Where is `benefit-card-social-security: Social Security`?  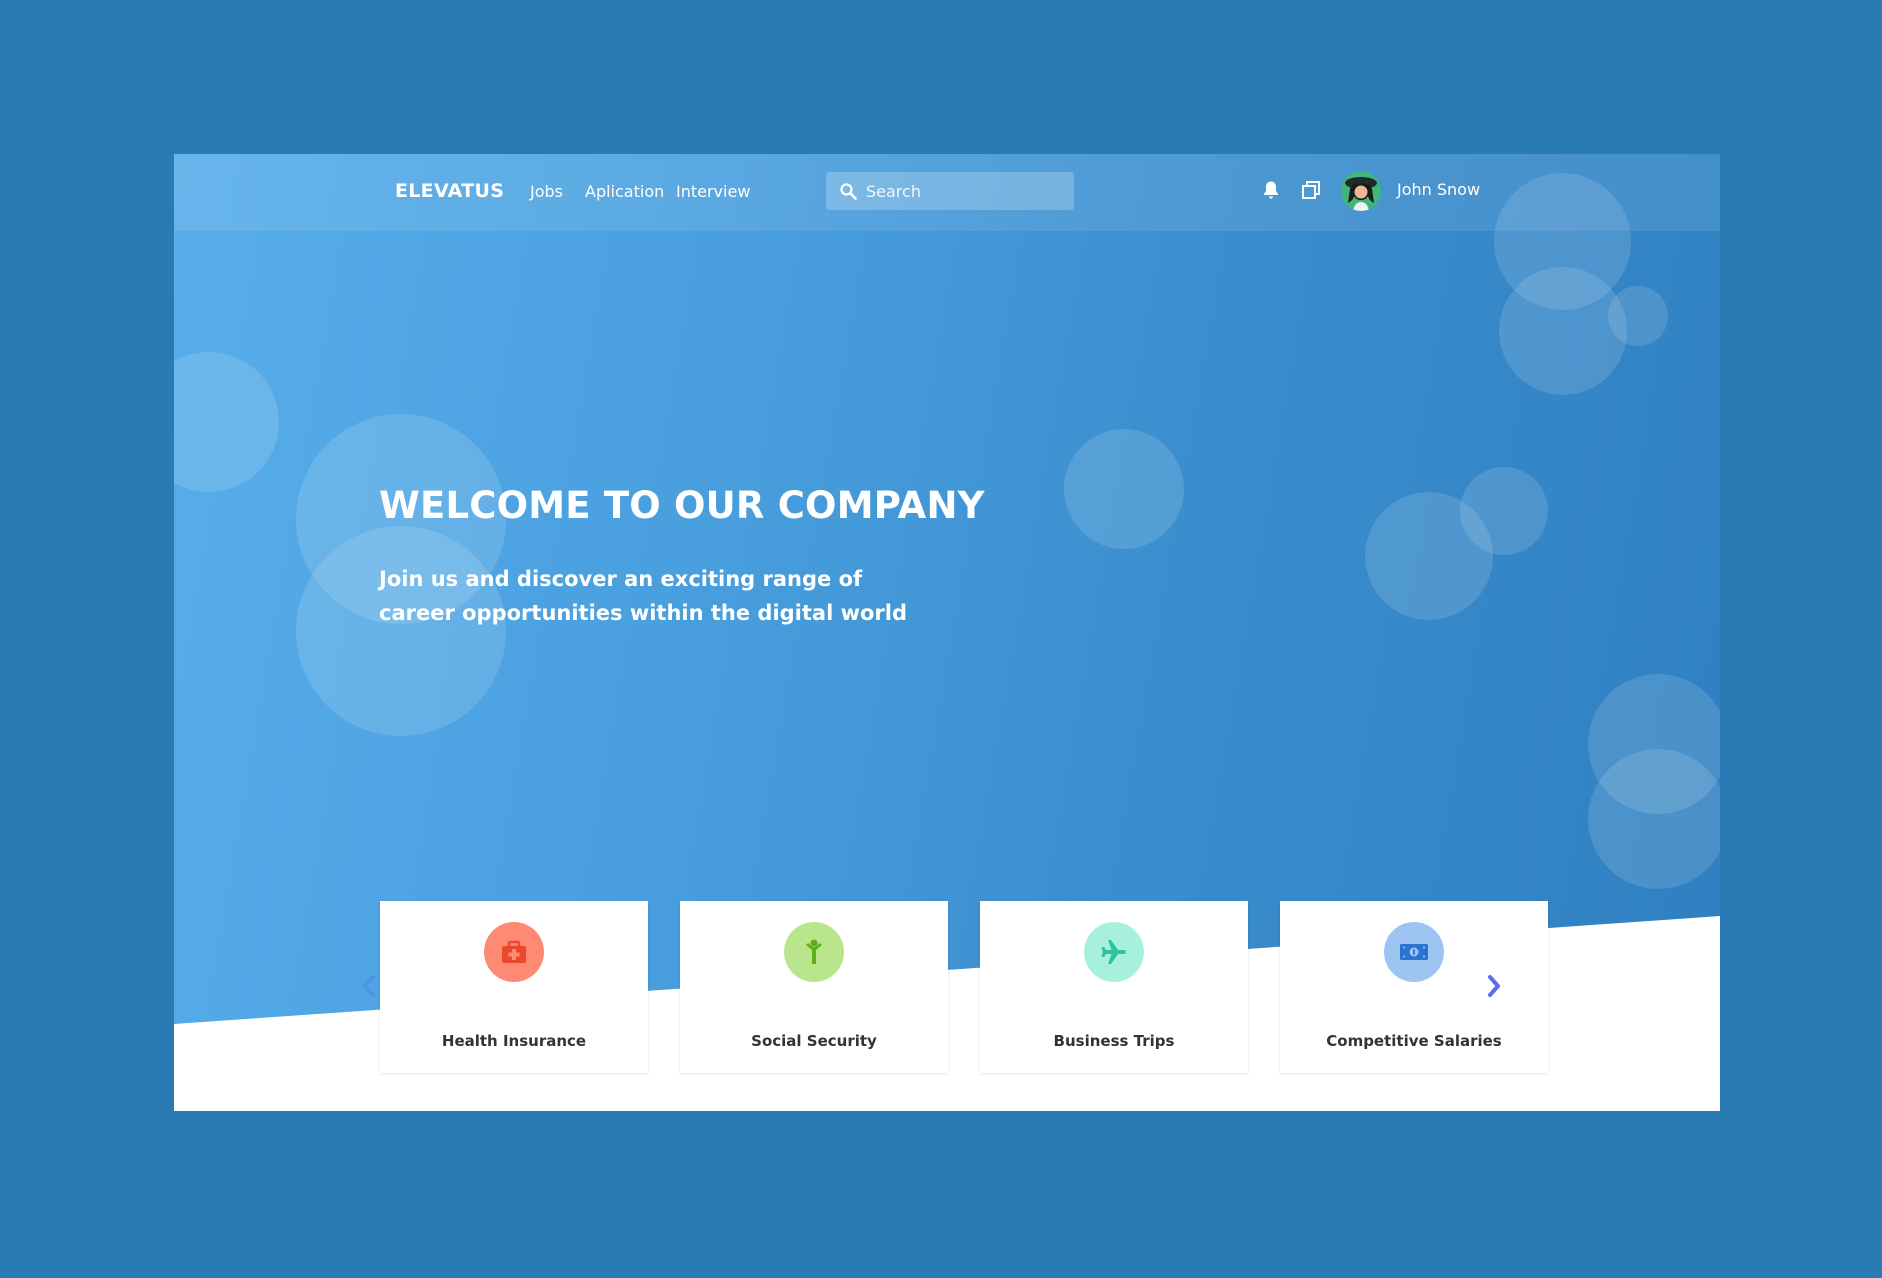
benefit-card-social-security: Social Security is located at coordinates (814, 987).